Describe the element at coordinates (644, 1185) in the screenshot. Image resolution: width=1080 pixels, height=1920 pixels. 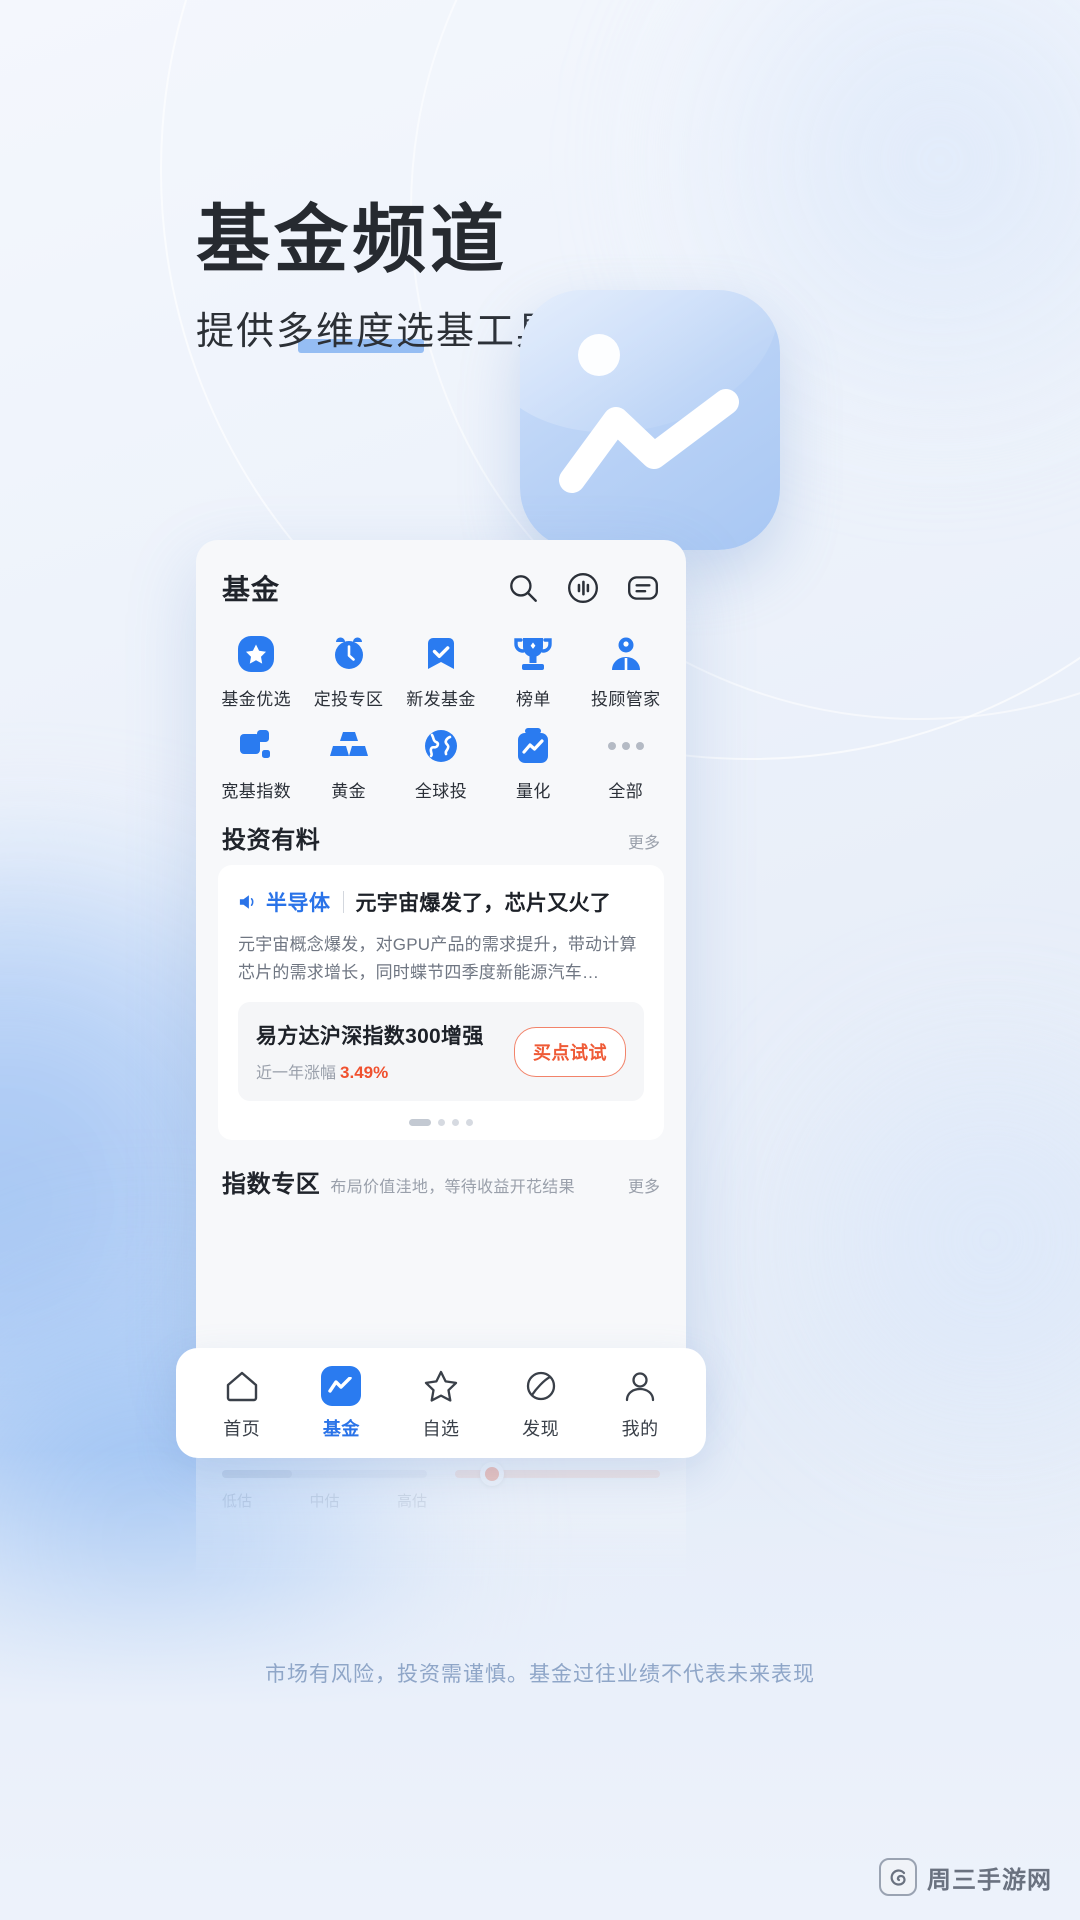
I see `index-more-link: 更多` at that location.